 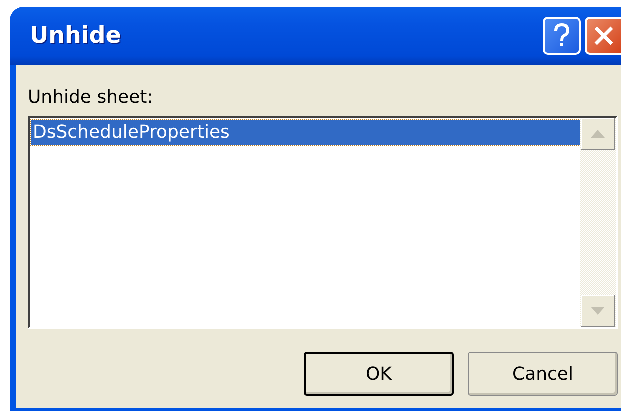 I want to click on sheet-item: DsScheduleProperties, so click(x=305, y=132).